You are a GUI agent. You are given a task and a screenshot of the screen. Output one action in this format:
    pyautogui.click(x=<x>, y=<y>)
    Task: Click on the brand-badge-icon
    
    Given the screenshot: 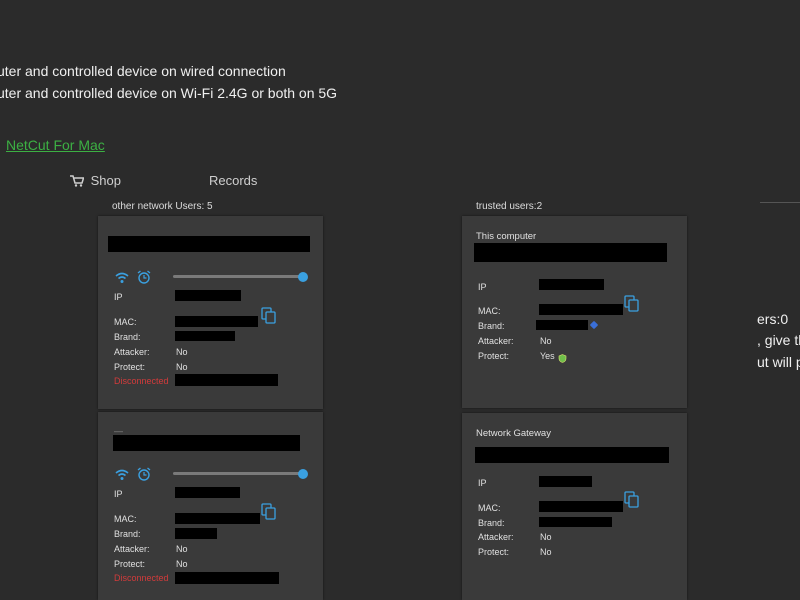 What is the action you would take?
    pyautogui.click(x=594, y=325)
    